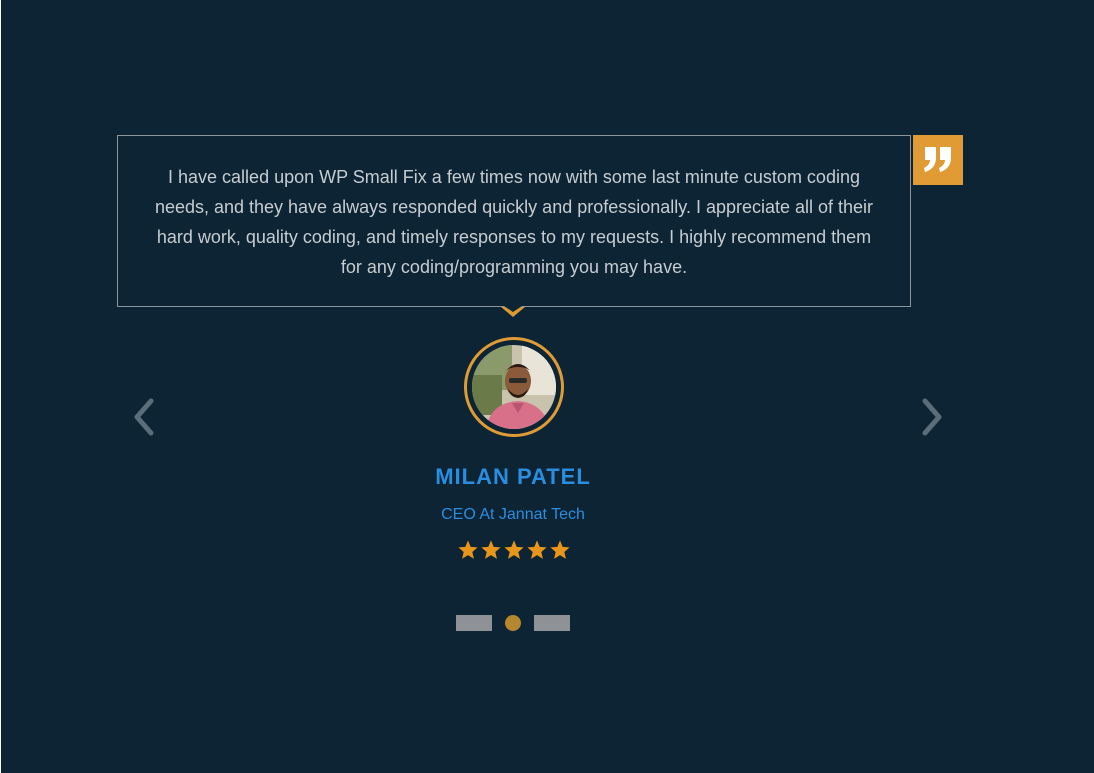 The width and height of the screenshot is (1094, 773). I want to click on quote-icon, so click(937, 159).